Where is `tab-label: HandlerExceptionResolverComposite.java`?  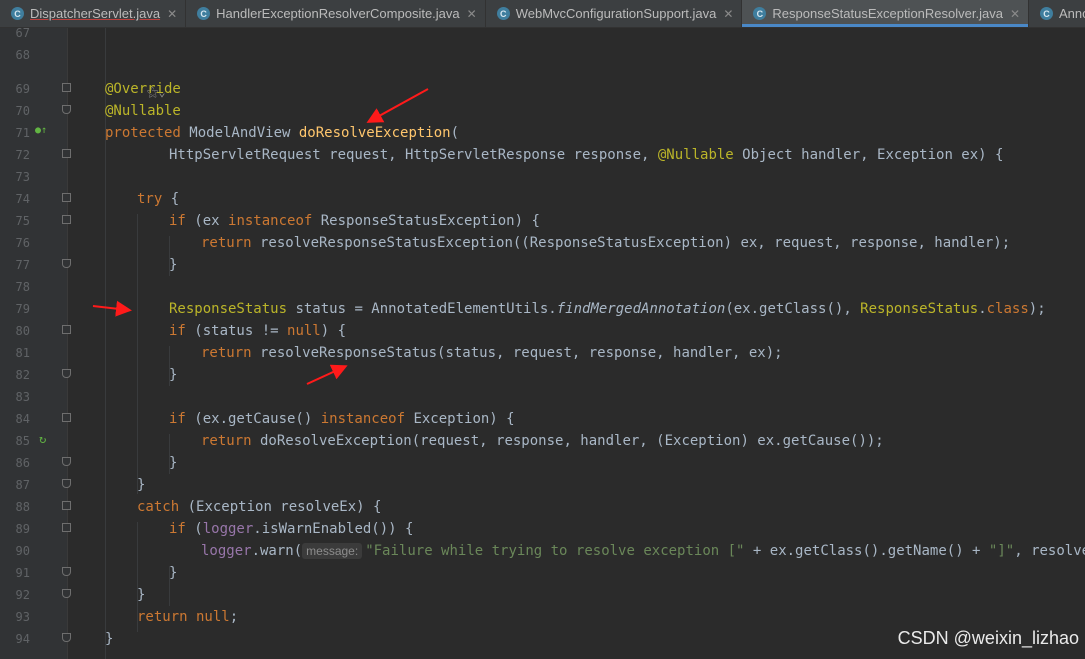 tab-label: HandlerExceptionResolverComposite.java is located at coordinates (338, 13).